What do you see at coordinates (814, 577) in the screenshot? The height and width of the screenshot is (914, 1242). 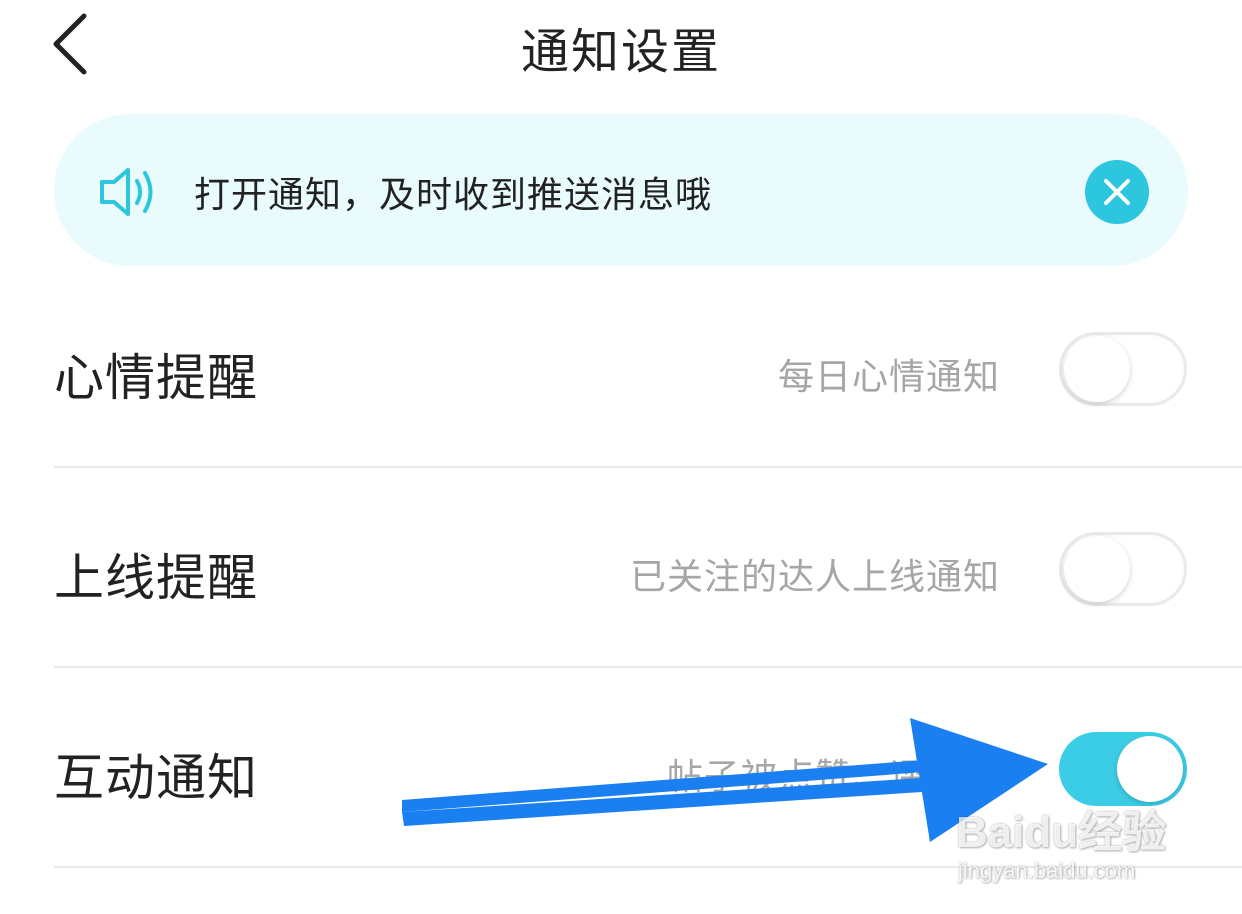 I see `setting-description: 已关注的达人上线通知` at bounding box center [814, 577].